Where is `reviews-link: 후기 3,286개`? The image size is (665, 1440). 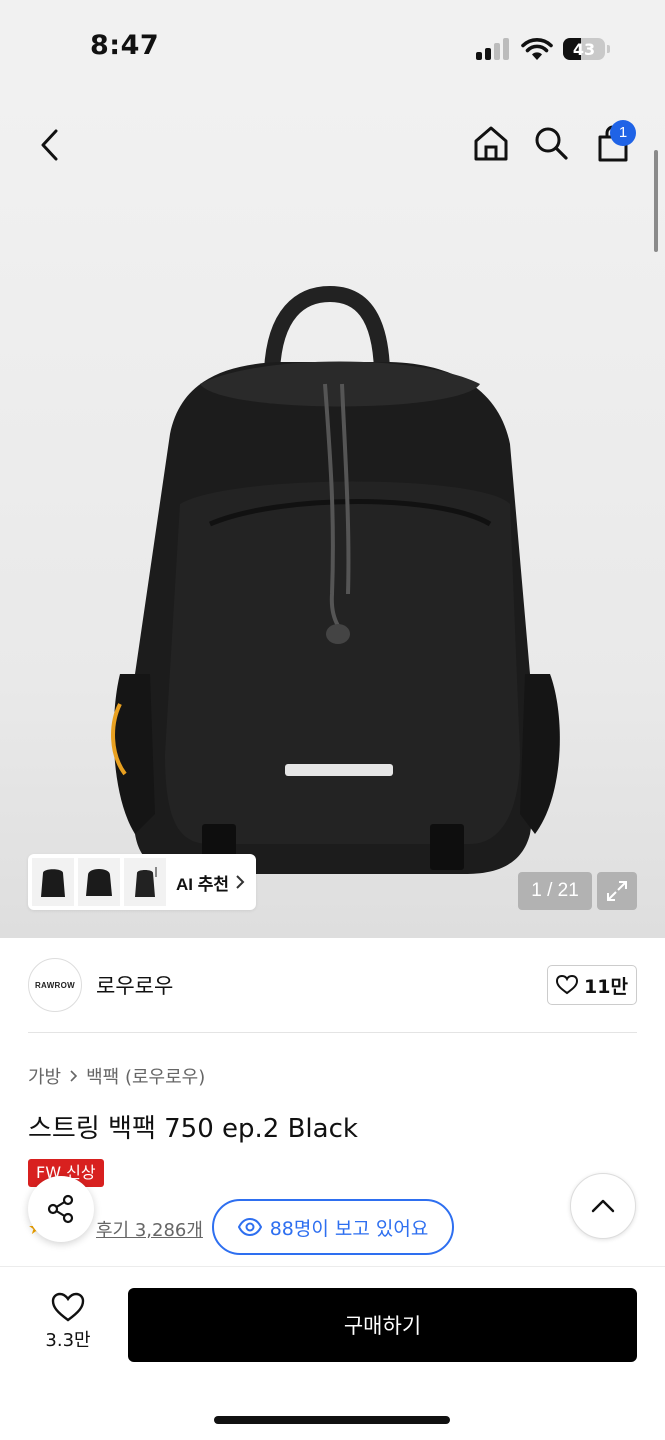 reviews-link: 후기 3,286개 is located at coordinates (149, 1229).